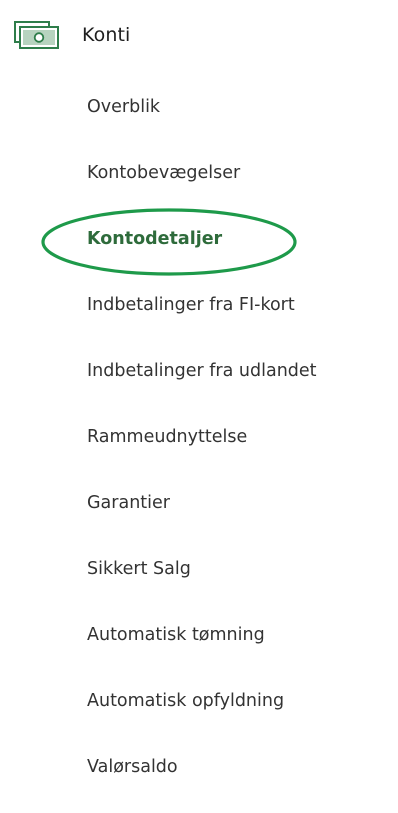 This screenshot has height=813, width=398. What do you see at coordinates (202, 318) in the screenshot?
I see `menu-item-indbetalinger-fi-kort: Indbetalinger fra FI-kort` at bounding box center [202, 318].